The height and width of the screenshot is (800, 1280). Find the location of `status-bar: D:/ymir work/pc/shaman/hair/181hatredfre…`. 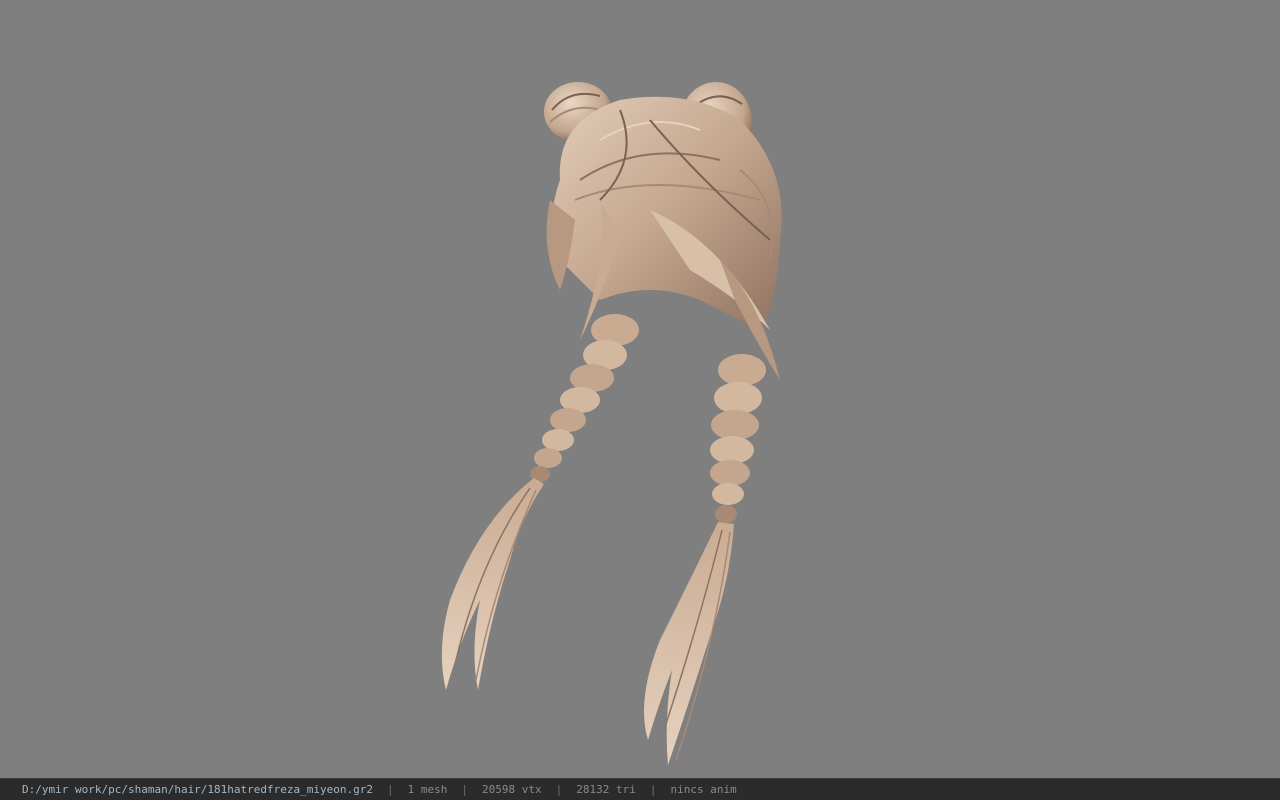

status-bar: D:/ymir work/pc/shaman/hair/181hatredfre… is located at coordinates (640, 789).